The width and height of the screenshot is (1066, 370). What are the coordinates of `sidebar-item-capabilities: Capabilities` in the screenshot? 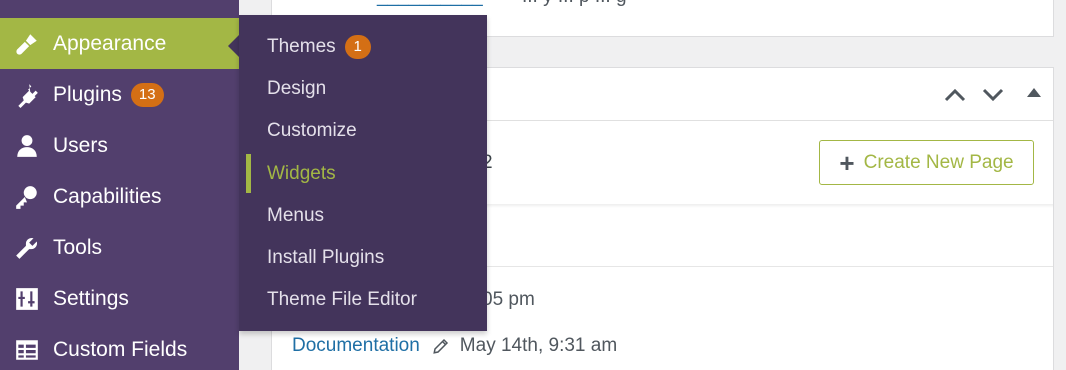 It's located at (119, 196).